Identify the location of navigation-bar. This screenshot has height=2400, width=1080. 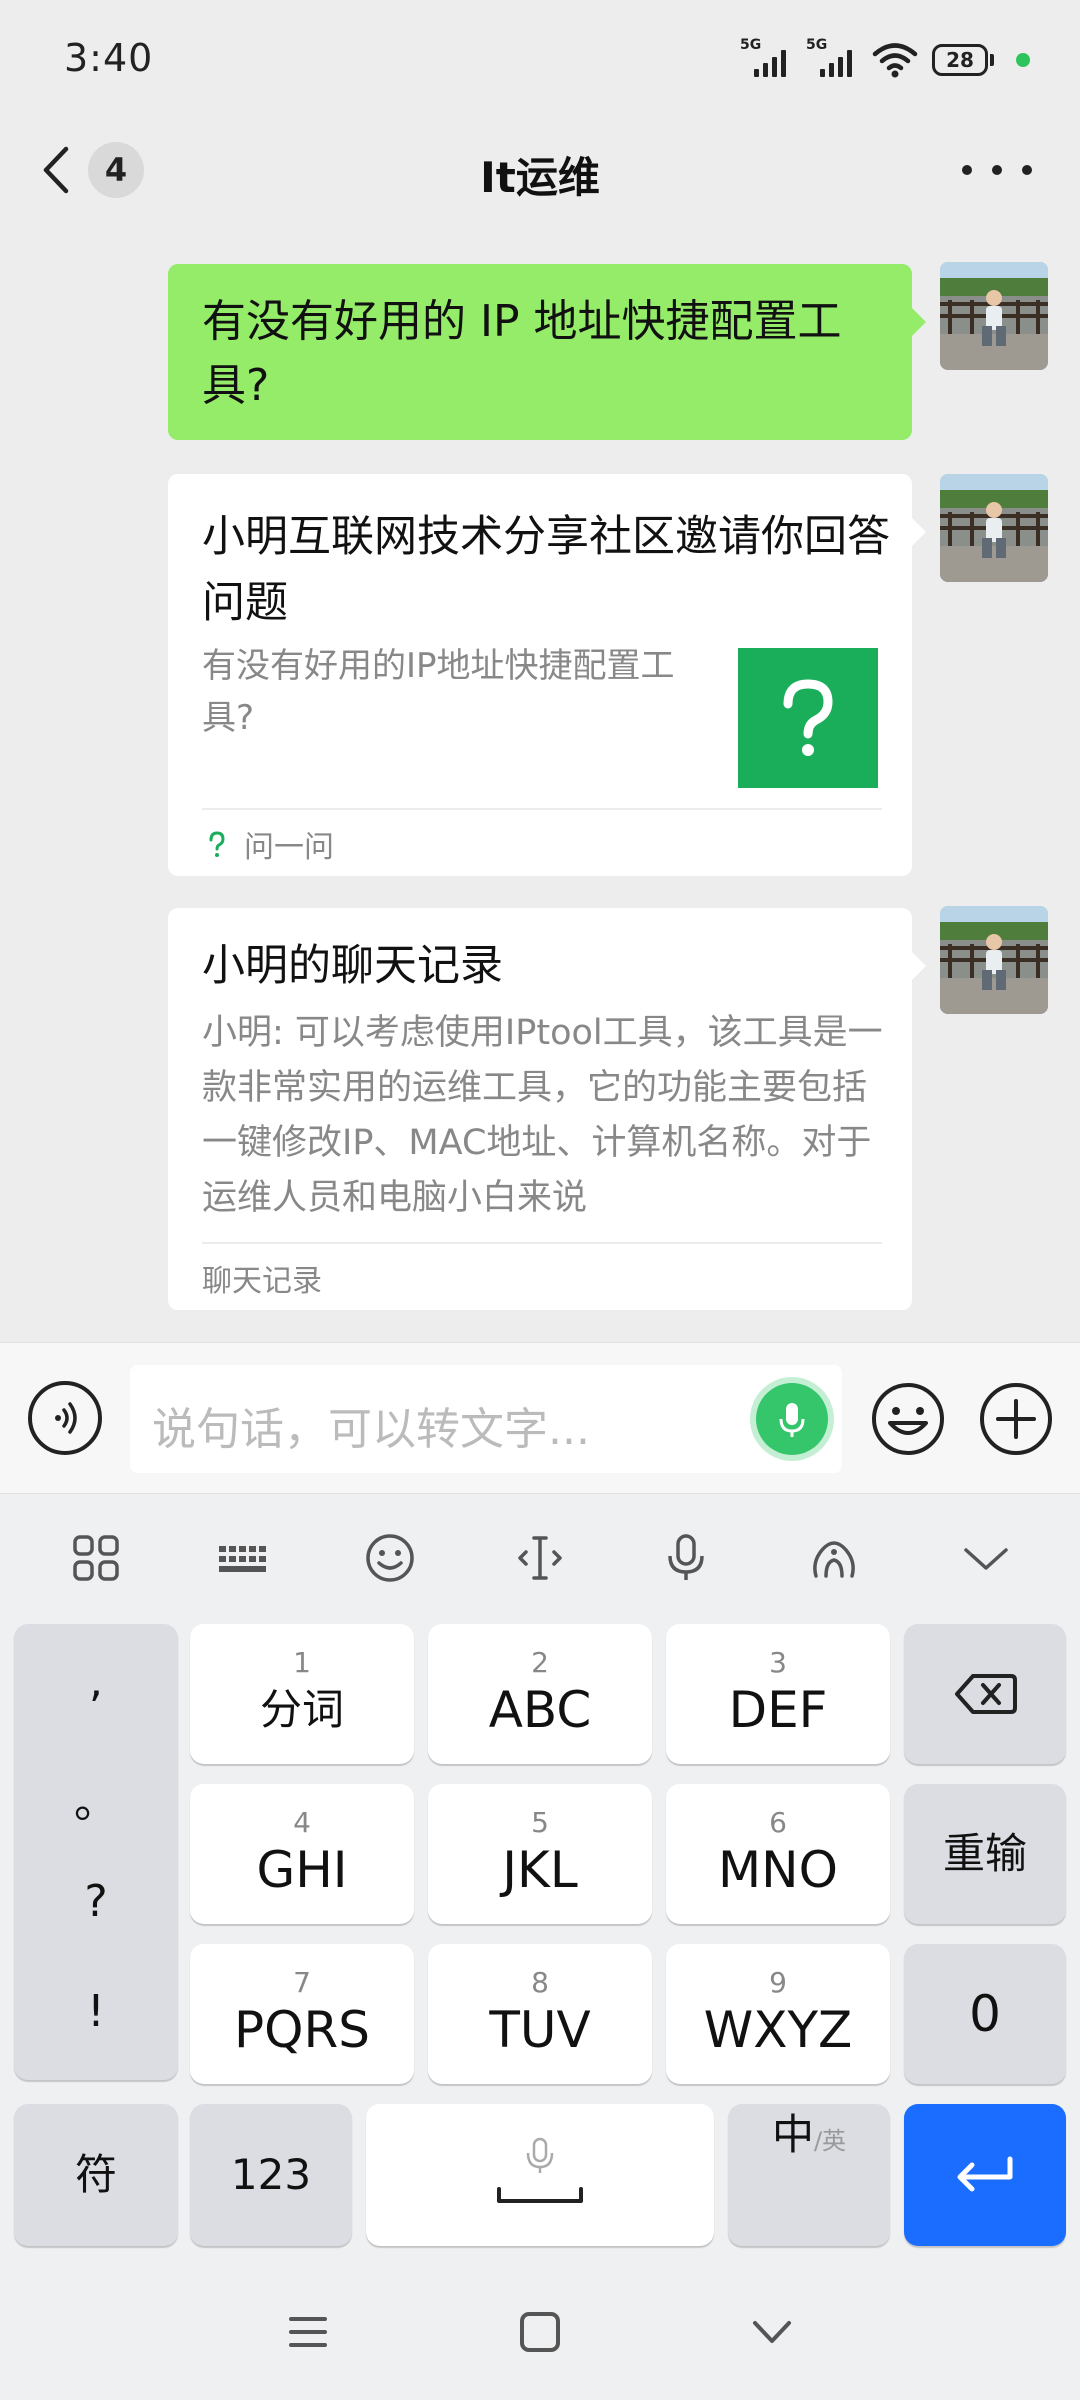
(540, 2330).